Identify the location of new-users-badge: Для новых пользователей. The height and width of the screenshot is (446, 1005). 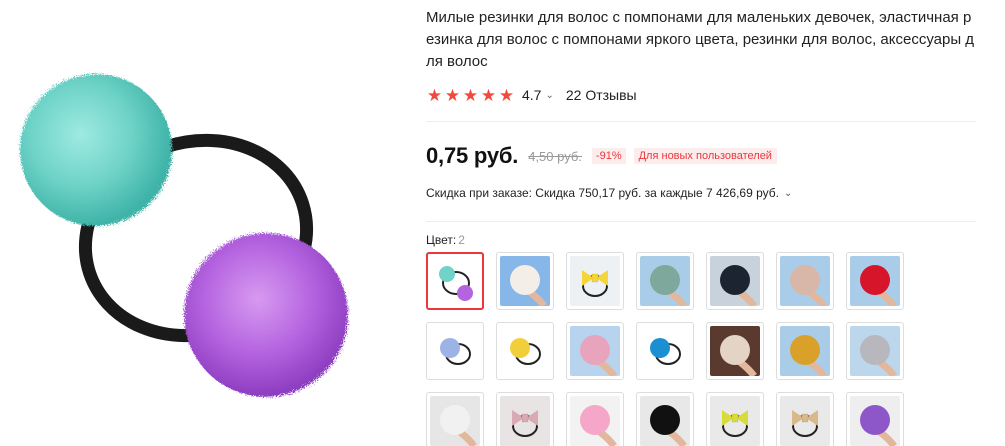
(705, 156).